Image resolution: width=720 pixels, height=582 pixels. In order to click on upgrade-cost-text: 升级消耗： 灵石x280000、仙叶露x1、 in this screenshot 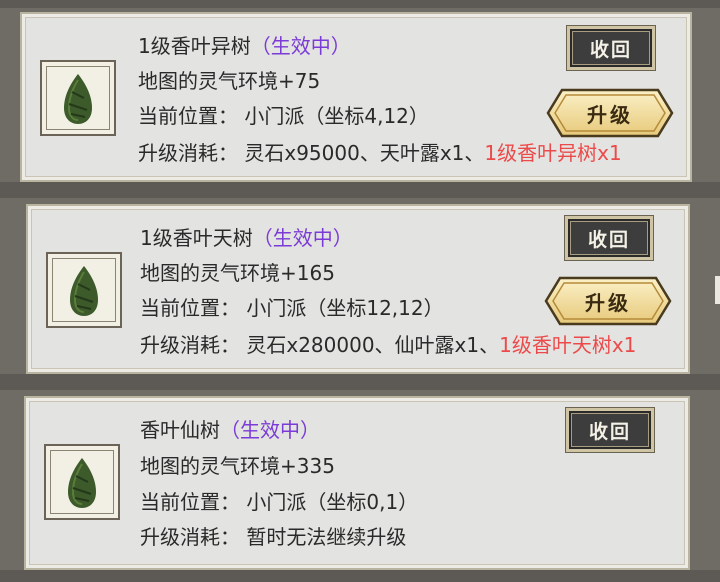, I will do `click(320, 345)`.